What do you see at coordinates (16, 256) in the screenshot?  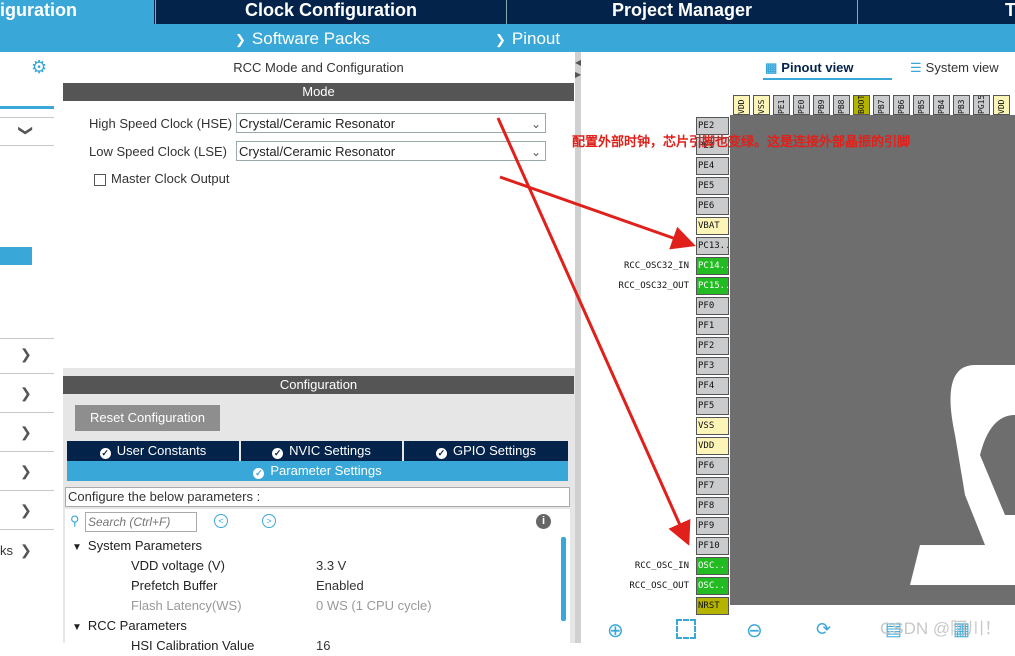 I see `sidebar-selected-item` at bounding box center [16, 256].